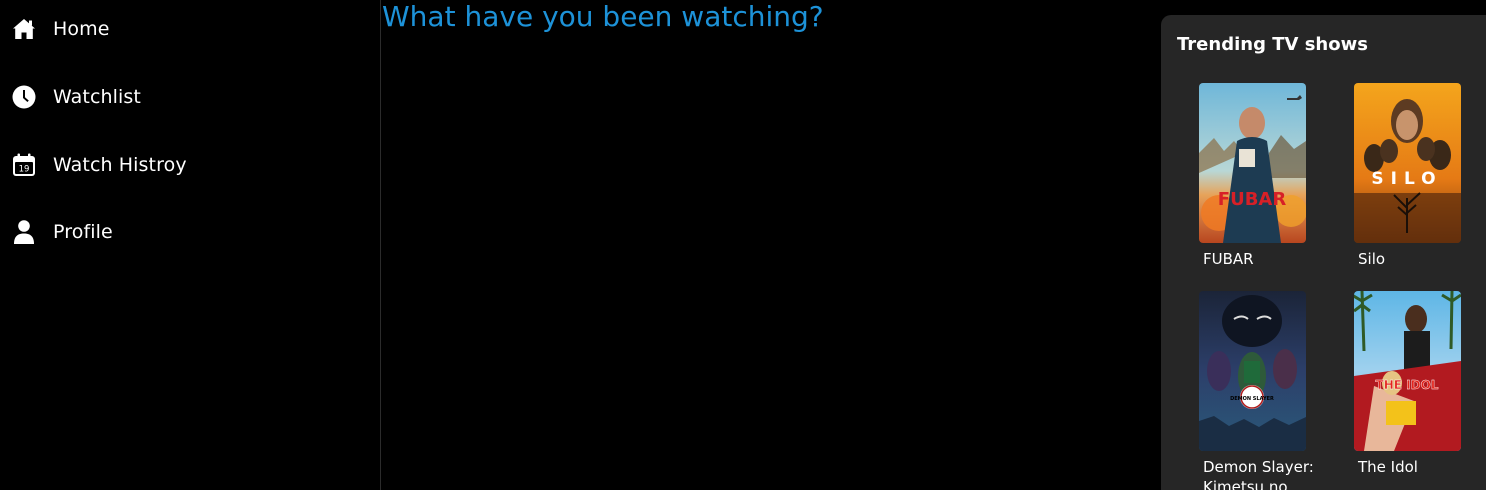 The width and height of the screenshot is (1486, 490). Describe the element at coordinates (120, 165) in the screenshot. I see `sidebar-item-label: Watch Histroy` at that location.